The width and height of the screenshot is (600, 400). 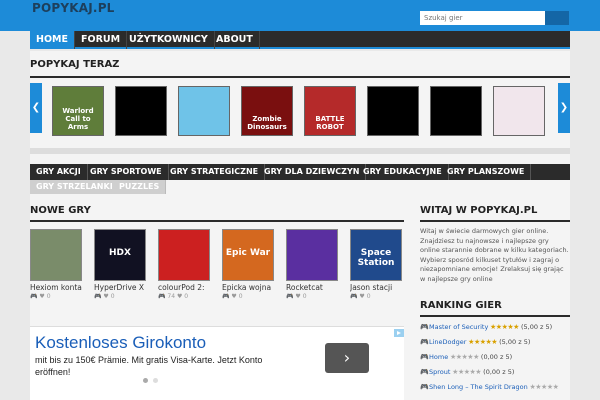 I want to click on new-game-card: Space Station Jason stacji 🎮 ♥ 0, so click(x=376, y=264).